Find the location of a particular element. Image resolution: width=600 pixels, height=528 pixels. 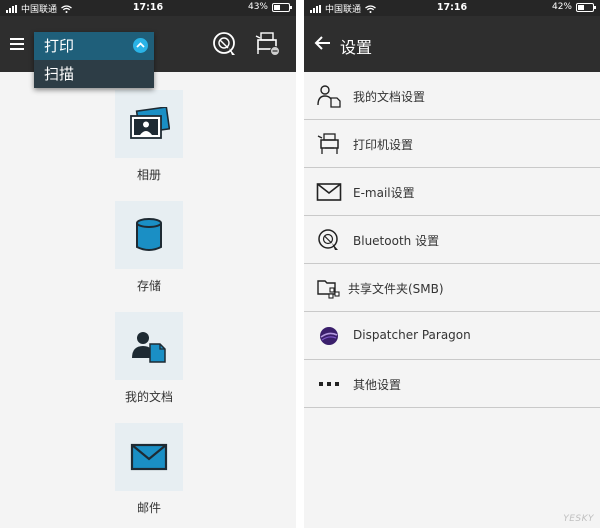

tile-mail: 邮件 is located at coordinates (149, 469).